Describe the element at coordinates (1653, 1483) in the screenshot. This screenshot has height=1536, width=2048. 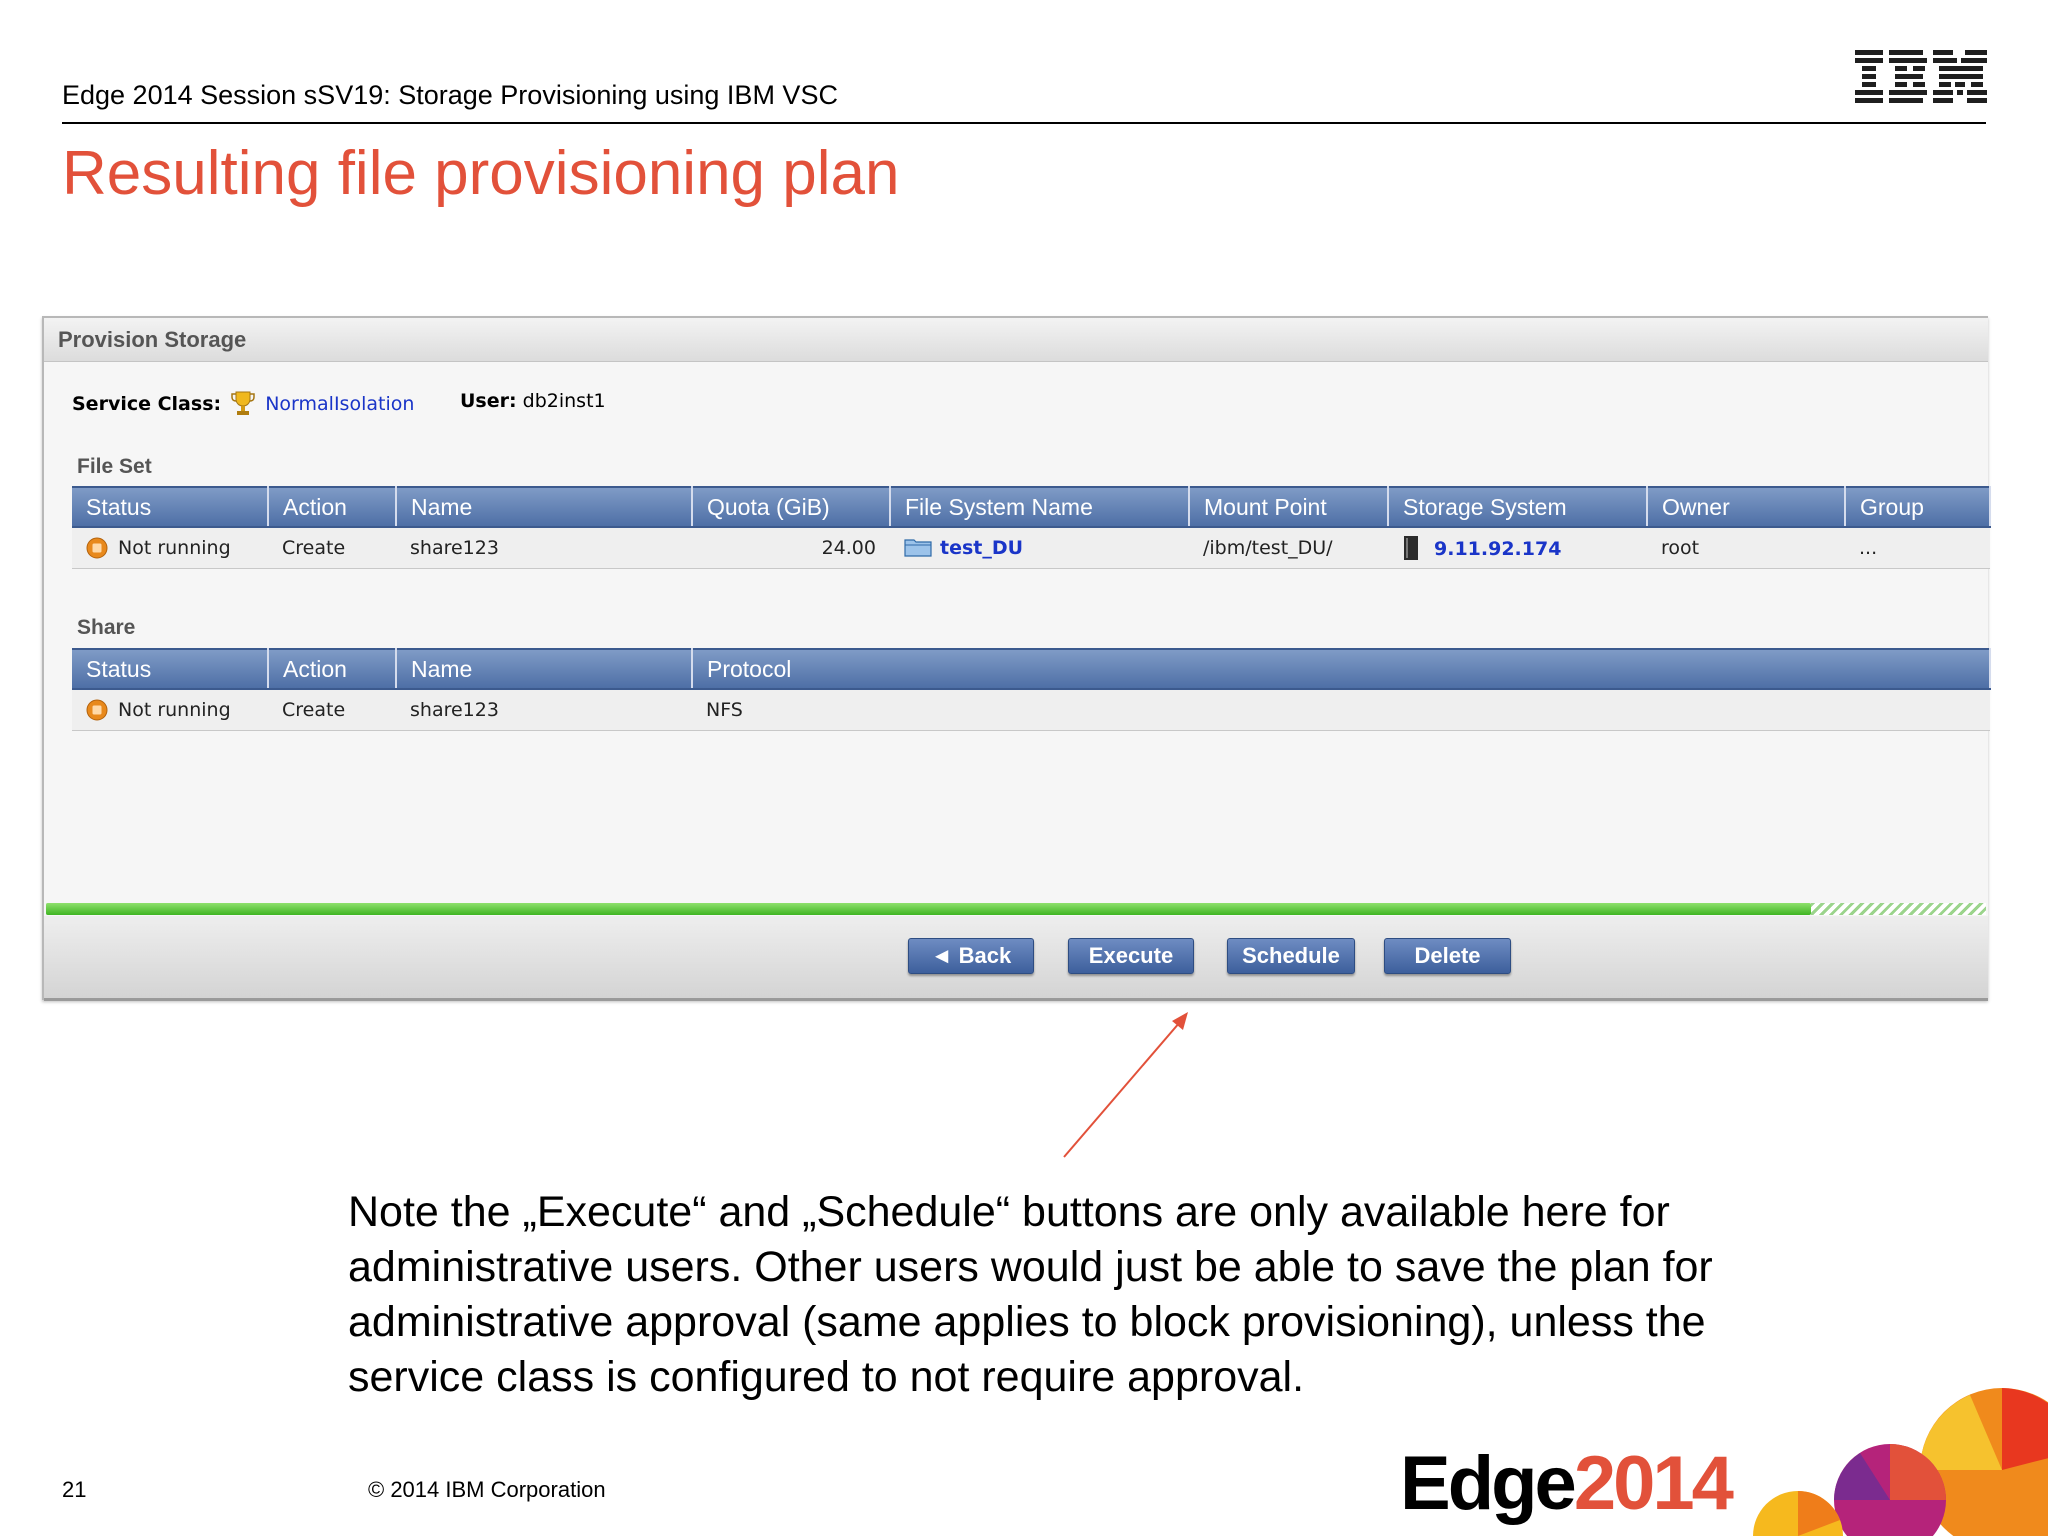
I see `edge-year: 2014` at that location.